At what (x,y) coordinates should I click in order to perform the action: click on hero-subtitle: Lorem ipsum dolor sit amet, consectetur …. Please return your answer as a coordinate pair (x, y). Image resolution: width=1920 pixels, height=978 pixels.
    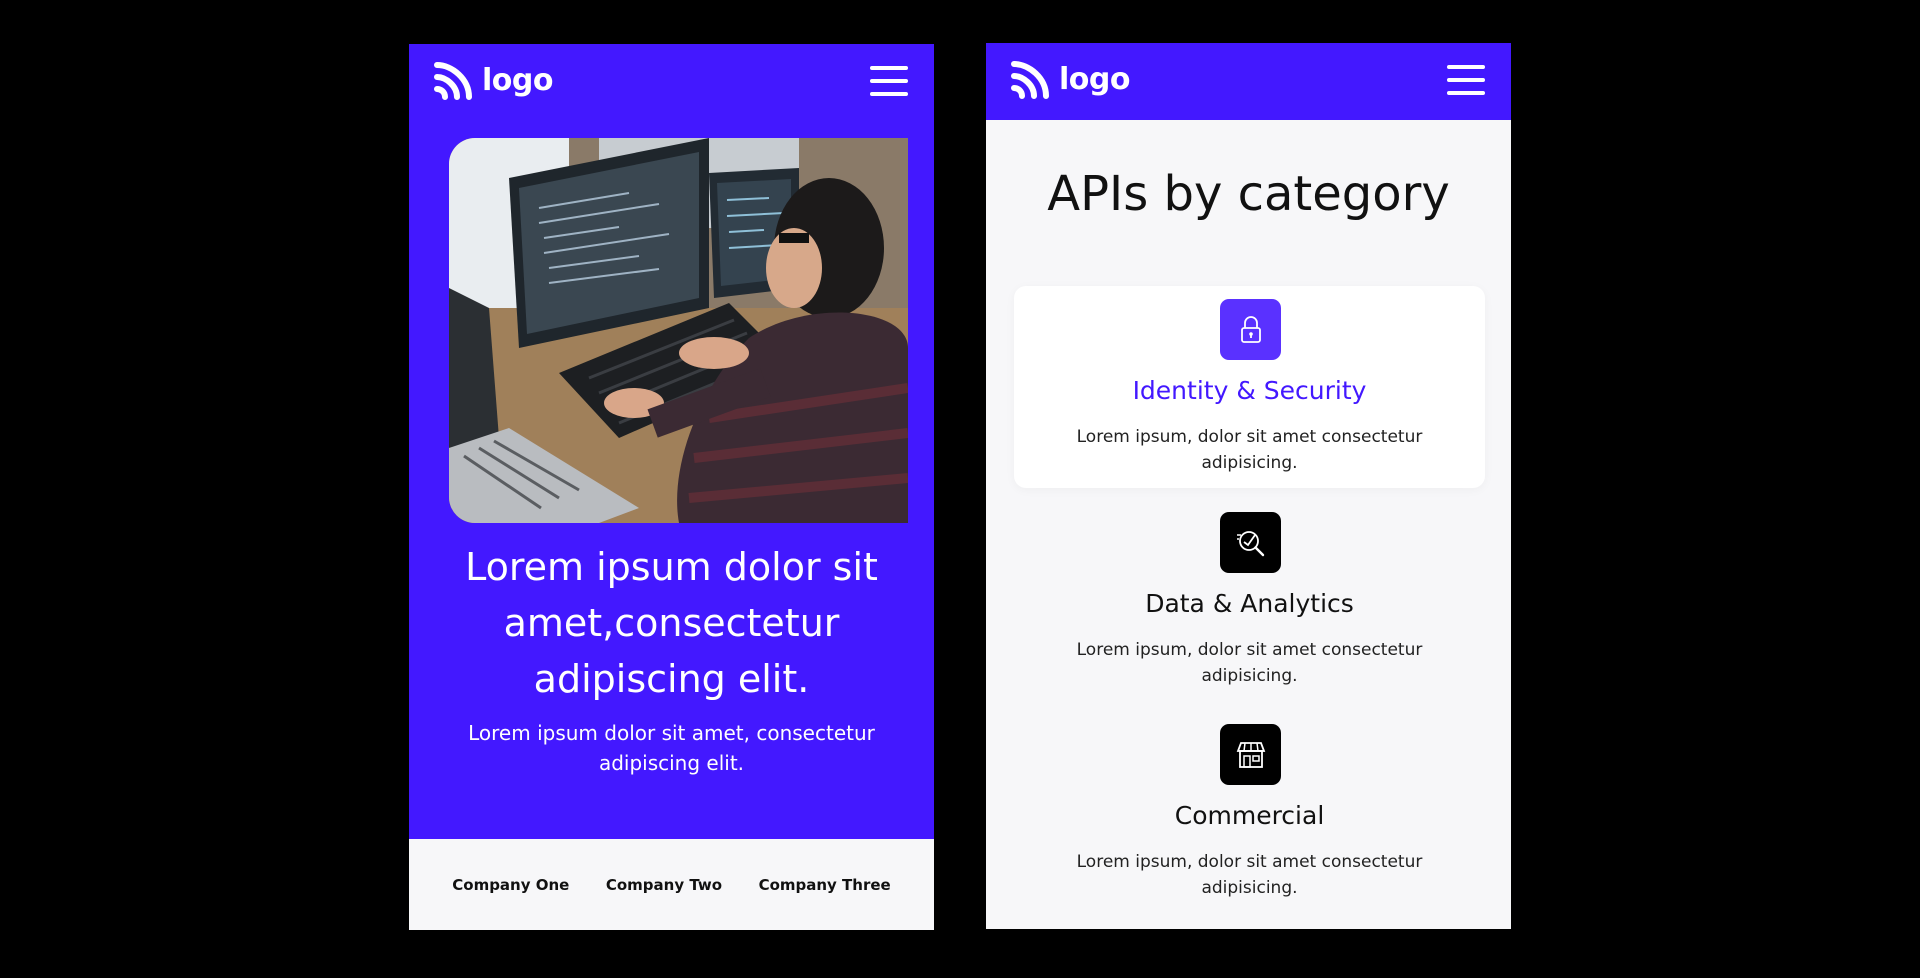
    Looking at the image, I should click on (671, 748).